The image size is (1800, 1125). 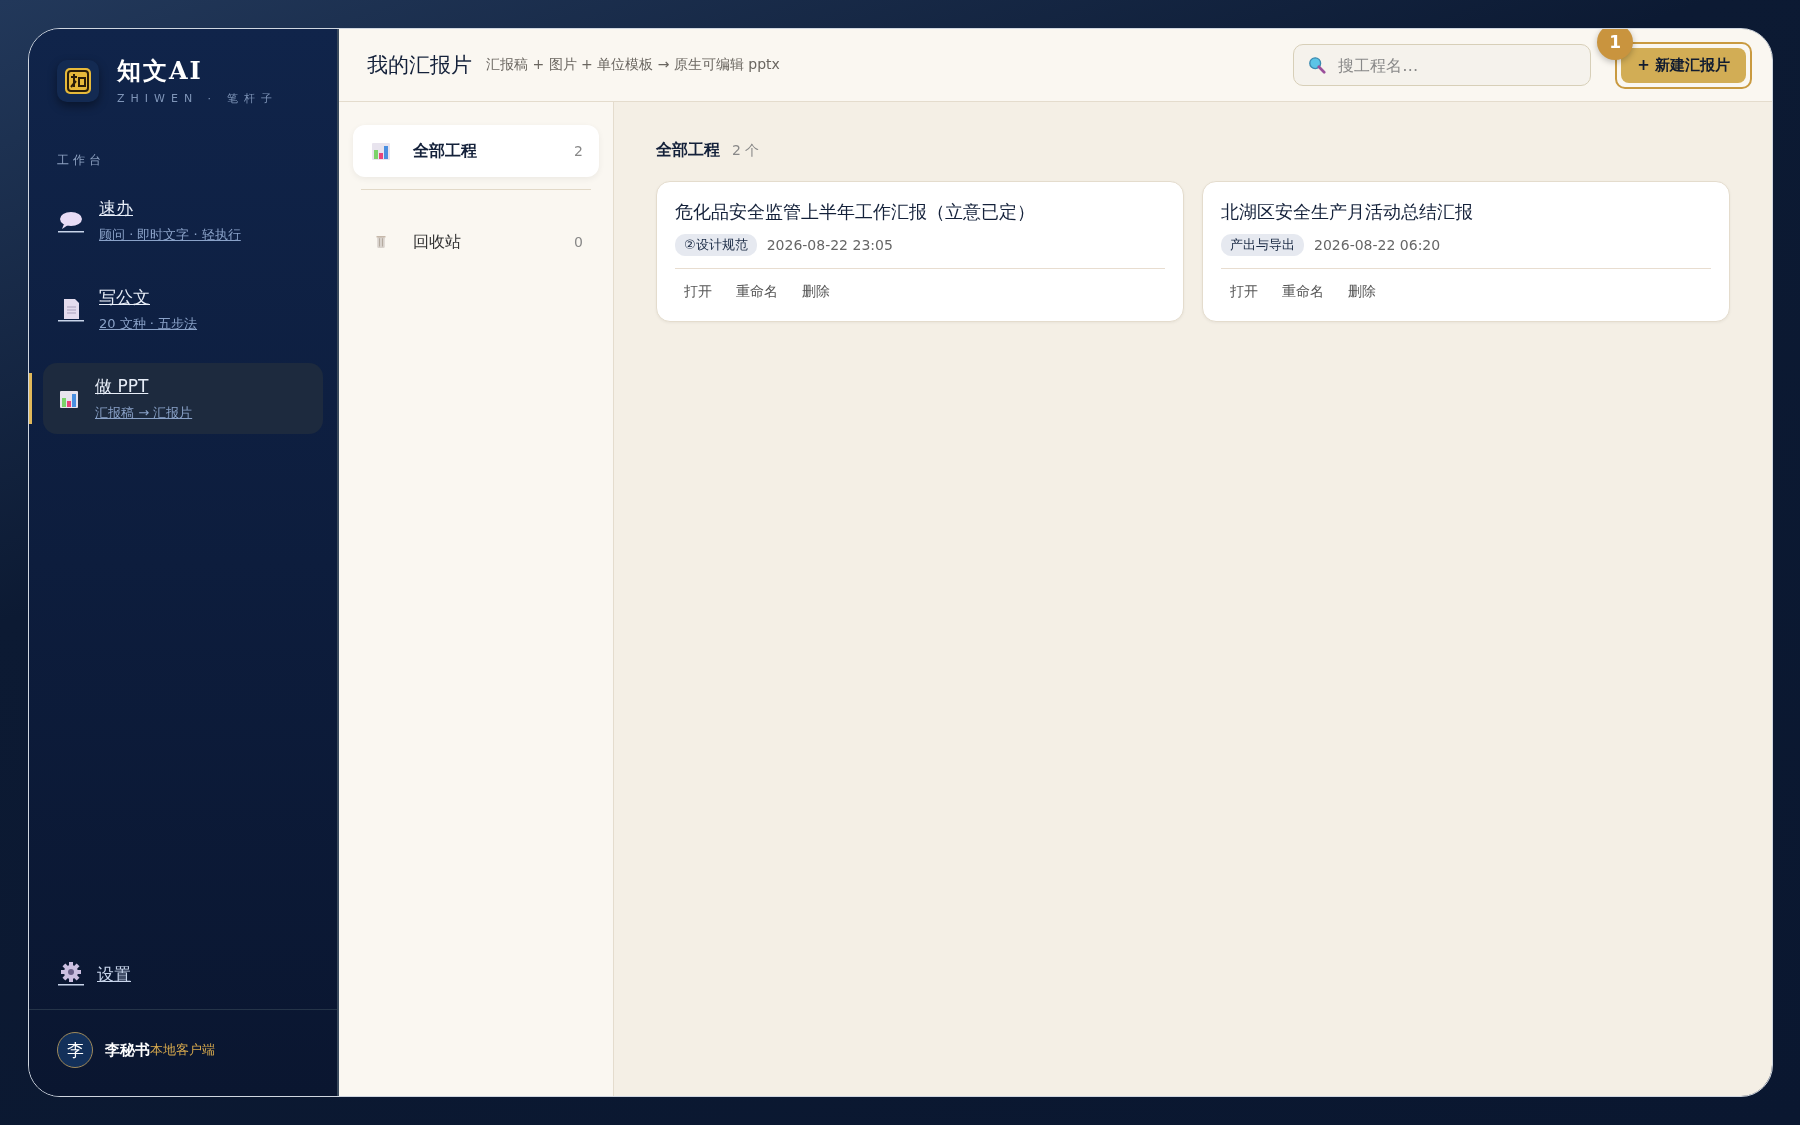 I want to click on section-label: 工作台, so click(x=81, y=160).